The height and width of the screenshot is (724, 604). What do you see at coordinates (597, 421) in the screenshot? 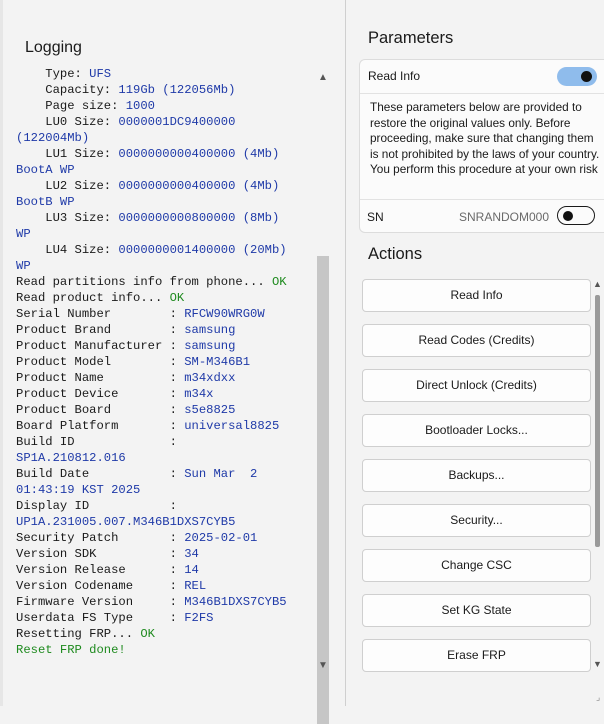
I see `actions-scroll-thumb` at bounding box center [597, 421].